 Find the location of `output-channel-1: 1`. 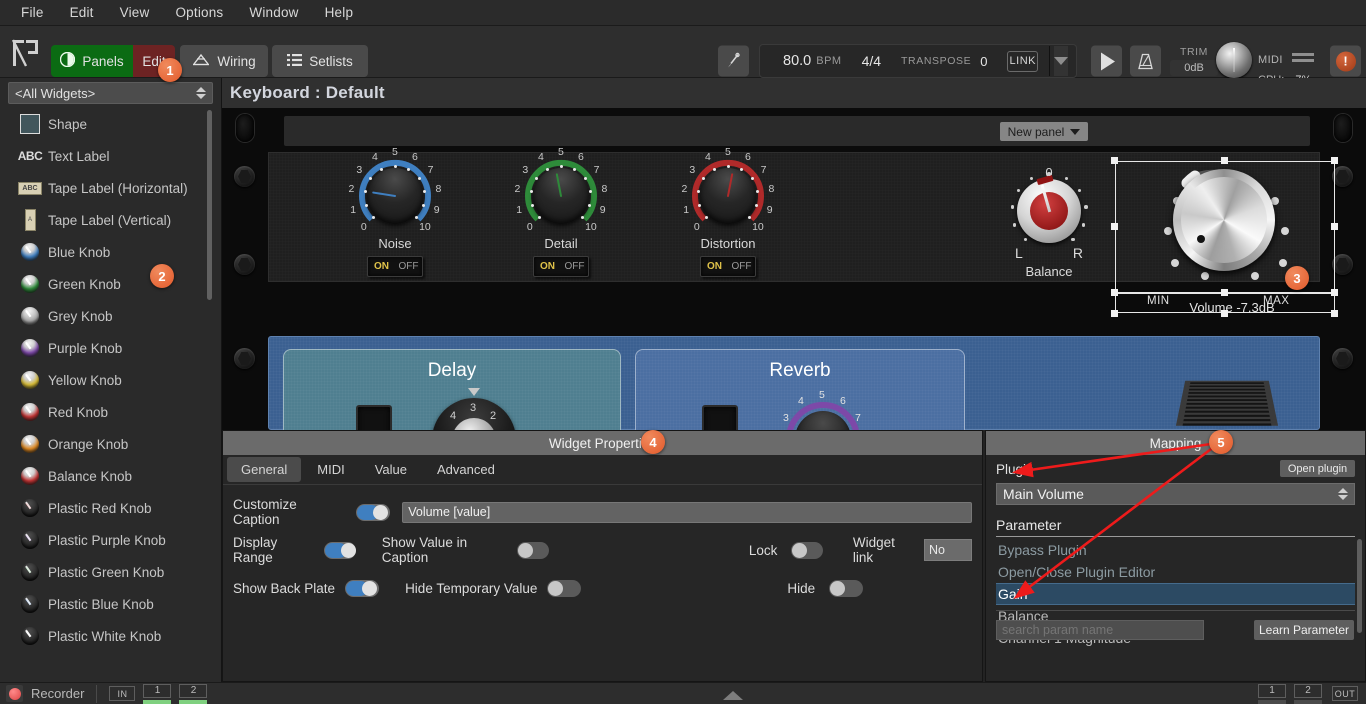

output-channel-1: 1 is located at coordinates (1272, 693).